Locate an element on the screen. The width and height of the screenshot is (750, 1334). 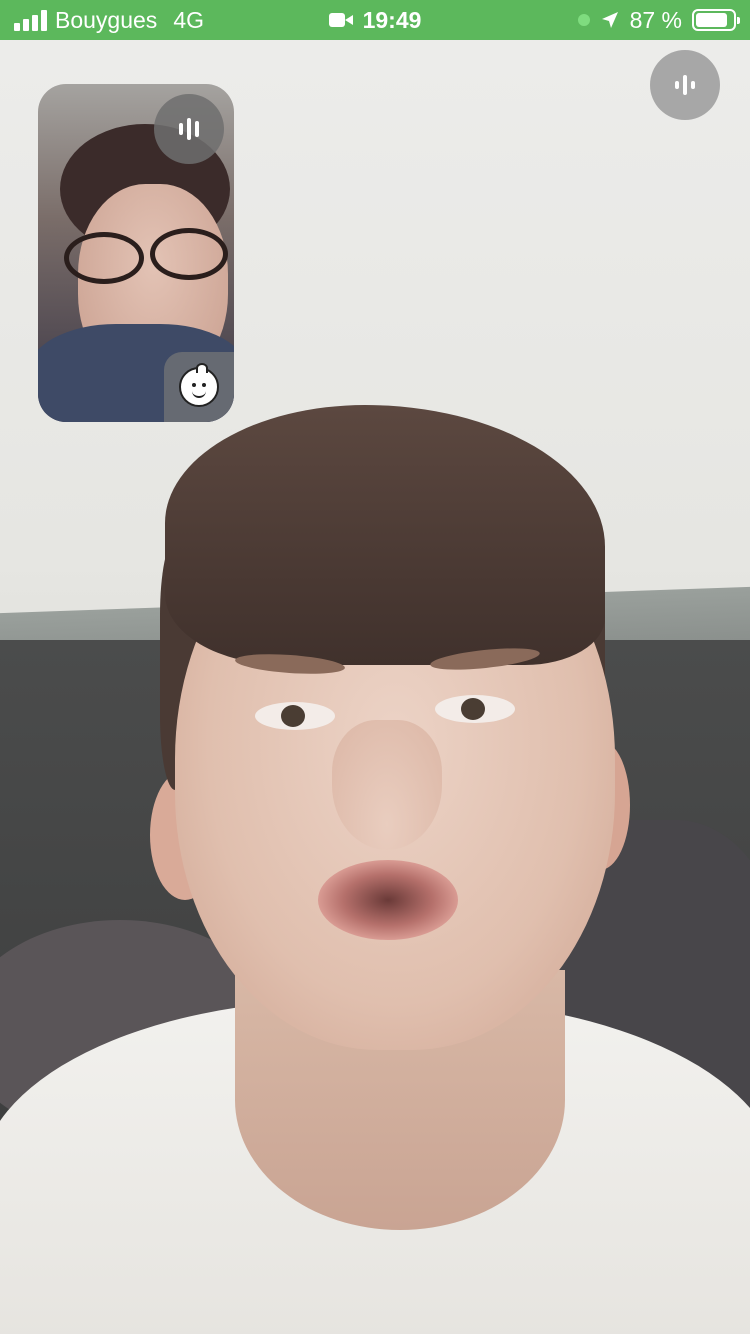
memoji-baby-icon is located at coordinates (199, 385).